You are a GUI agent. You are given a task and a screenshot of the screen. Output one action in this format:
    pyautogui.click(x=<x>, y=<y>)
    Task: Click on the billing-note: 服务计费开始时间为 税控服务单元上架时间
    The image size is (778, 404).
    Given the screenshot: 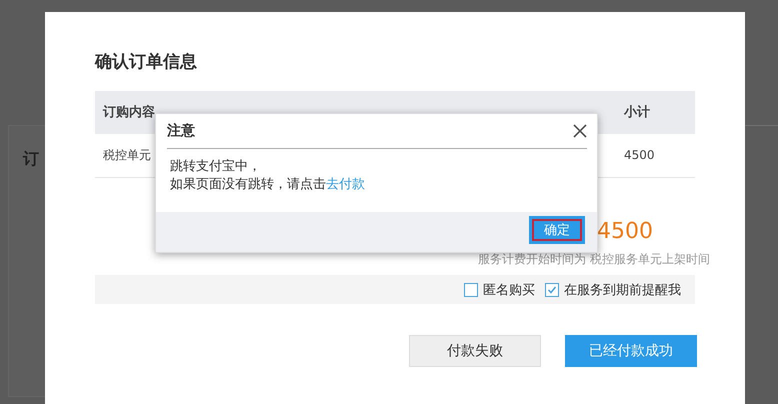 What is the action you would take?
    pyautogui.click(x=594, y=259)
    